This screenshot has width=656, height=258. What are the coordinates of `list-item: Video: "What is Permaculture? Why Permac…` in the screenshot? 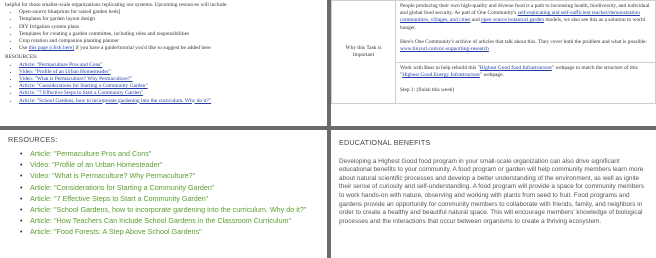 It's located at (163, 175).